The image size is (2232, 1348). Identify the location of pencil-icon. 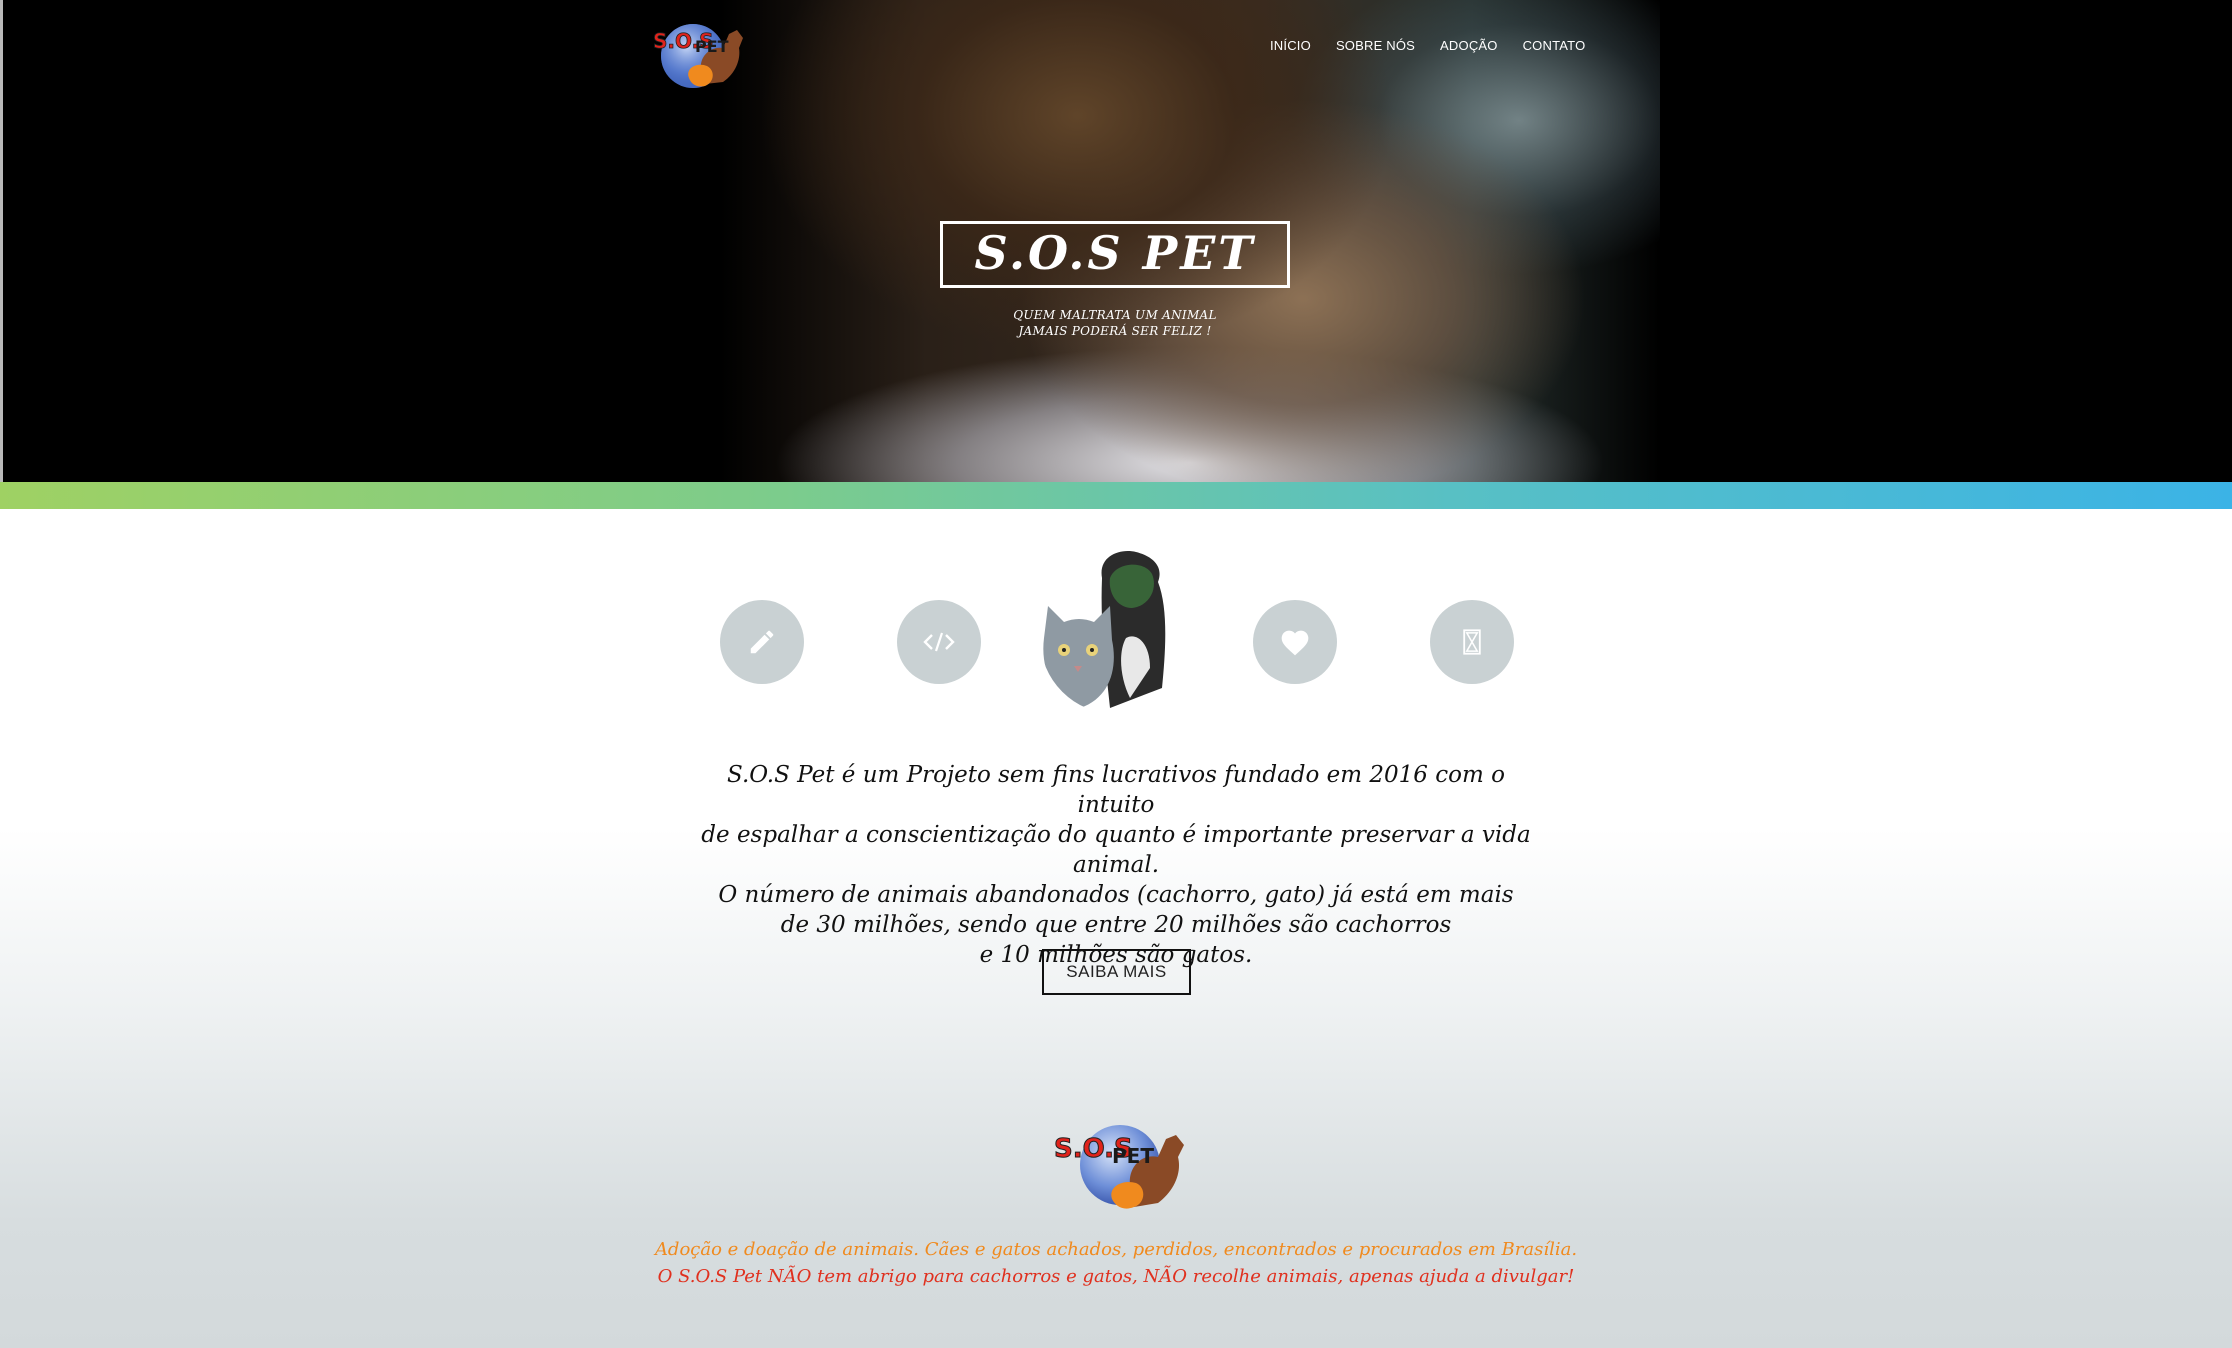
(762, 642).